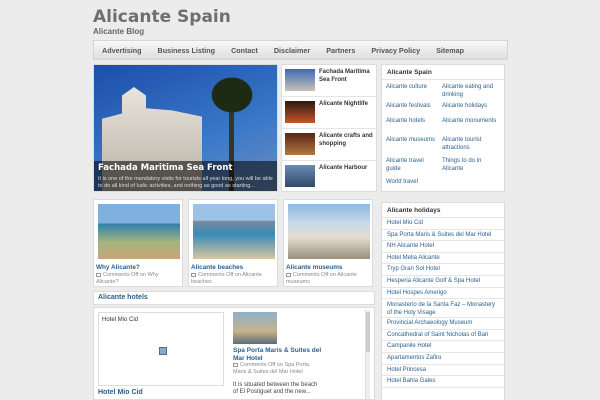 Image resolution: width=600 pixels, height=400 pixels. Describe the element at coordinates (120, 392) in the screenshot. I see `hotel-title: Hotel Mio Cid` at that location.